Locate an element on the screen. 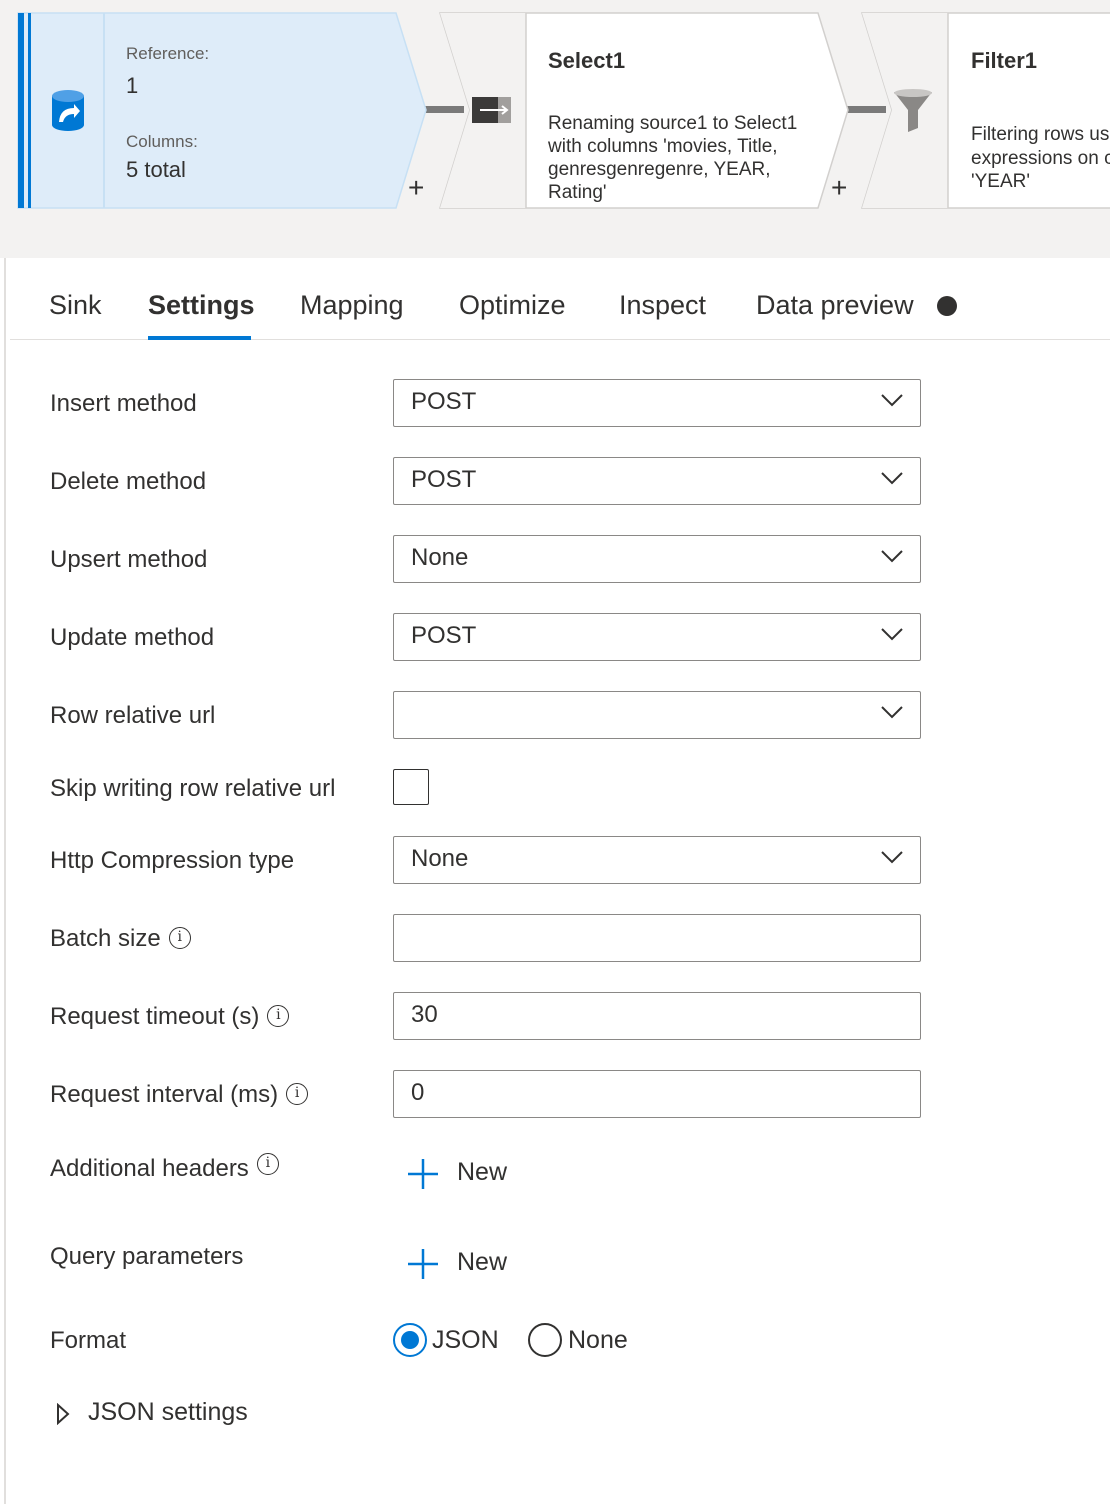  tab-settings: Settings is located at coordinates (201, 305).